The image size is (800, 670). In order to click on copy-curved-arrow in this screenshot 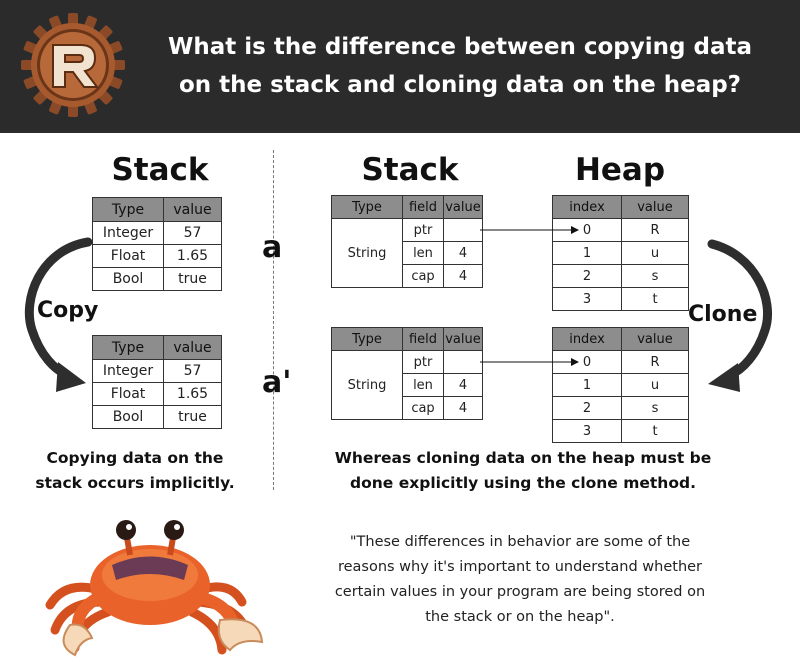, I will do `click(58, 314)`.